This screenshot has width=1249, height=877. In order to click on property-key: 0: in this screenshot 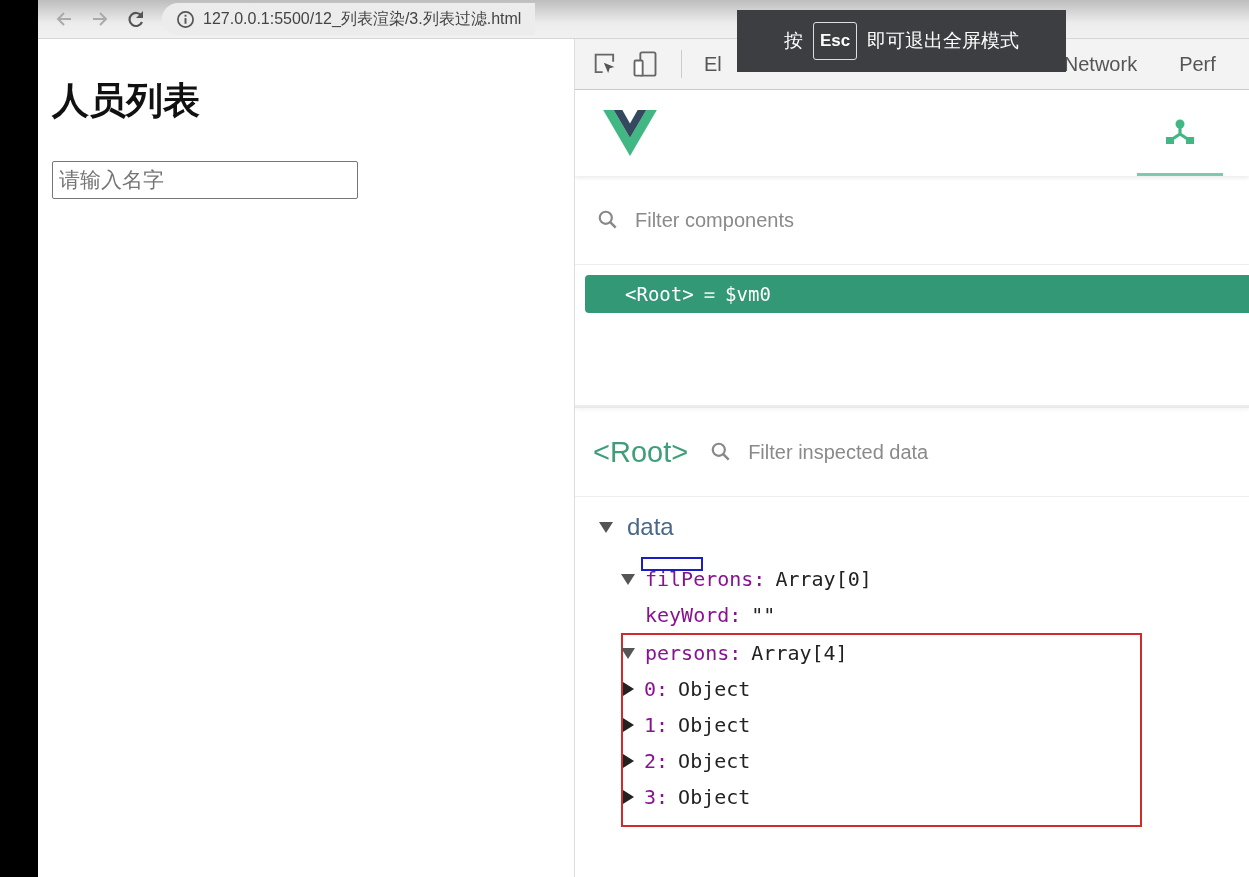, I will do `click(656, 689)`.